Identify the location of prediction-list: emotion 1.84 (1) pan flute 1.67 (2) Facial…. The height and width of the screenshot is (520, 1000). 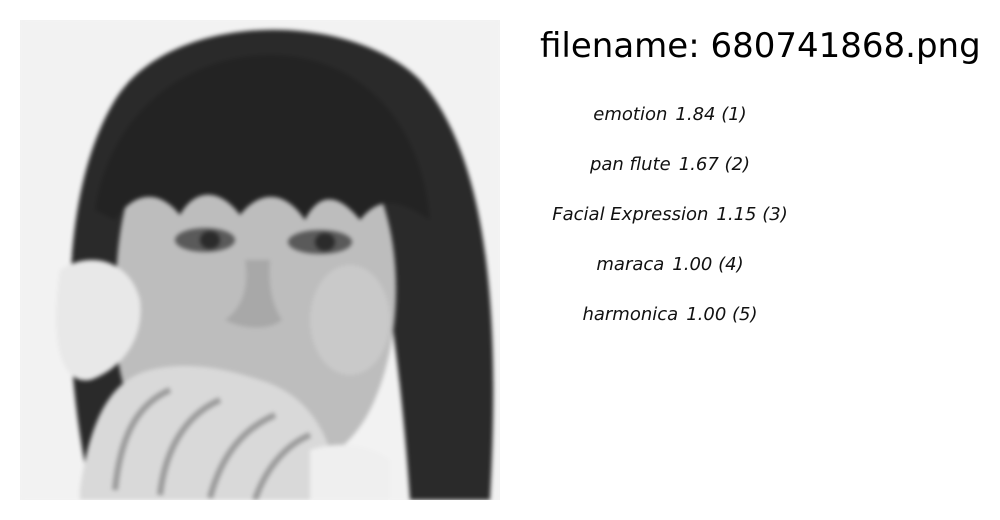
(670, 223).